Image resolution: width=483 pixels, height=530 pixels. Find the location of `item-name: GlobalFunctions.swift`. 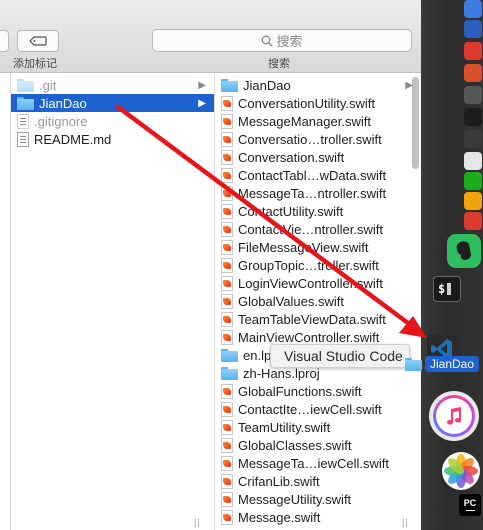

item-name: GlobalFunctions.swift is located at coordinates (300, 391).